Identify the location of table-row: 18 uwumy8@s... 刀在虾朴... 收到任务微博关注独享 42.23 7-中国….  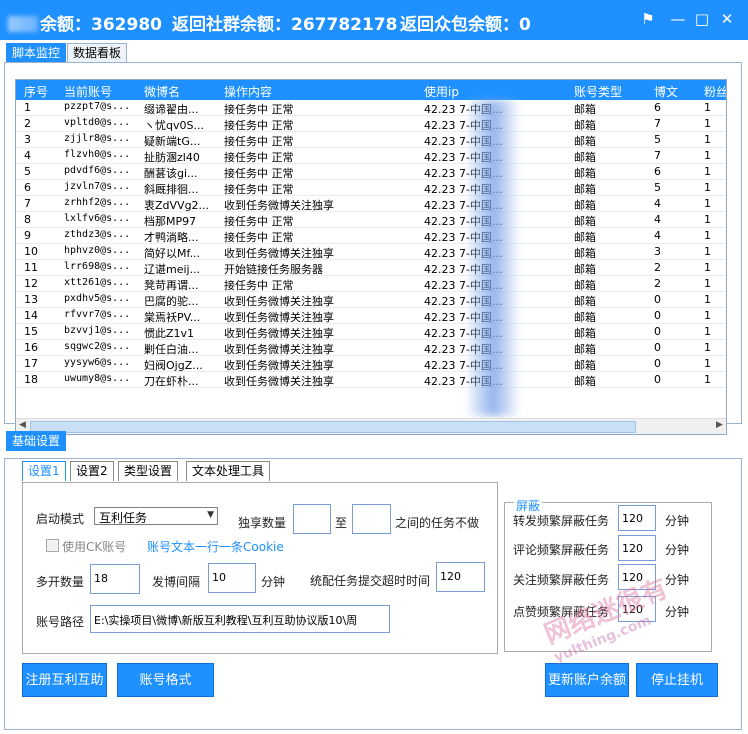
(371, 380).